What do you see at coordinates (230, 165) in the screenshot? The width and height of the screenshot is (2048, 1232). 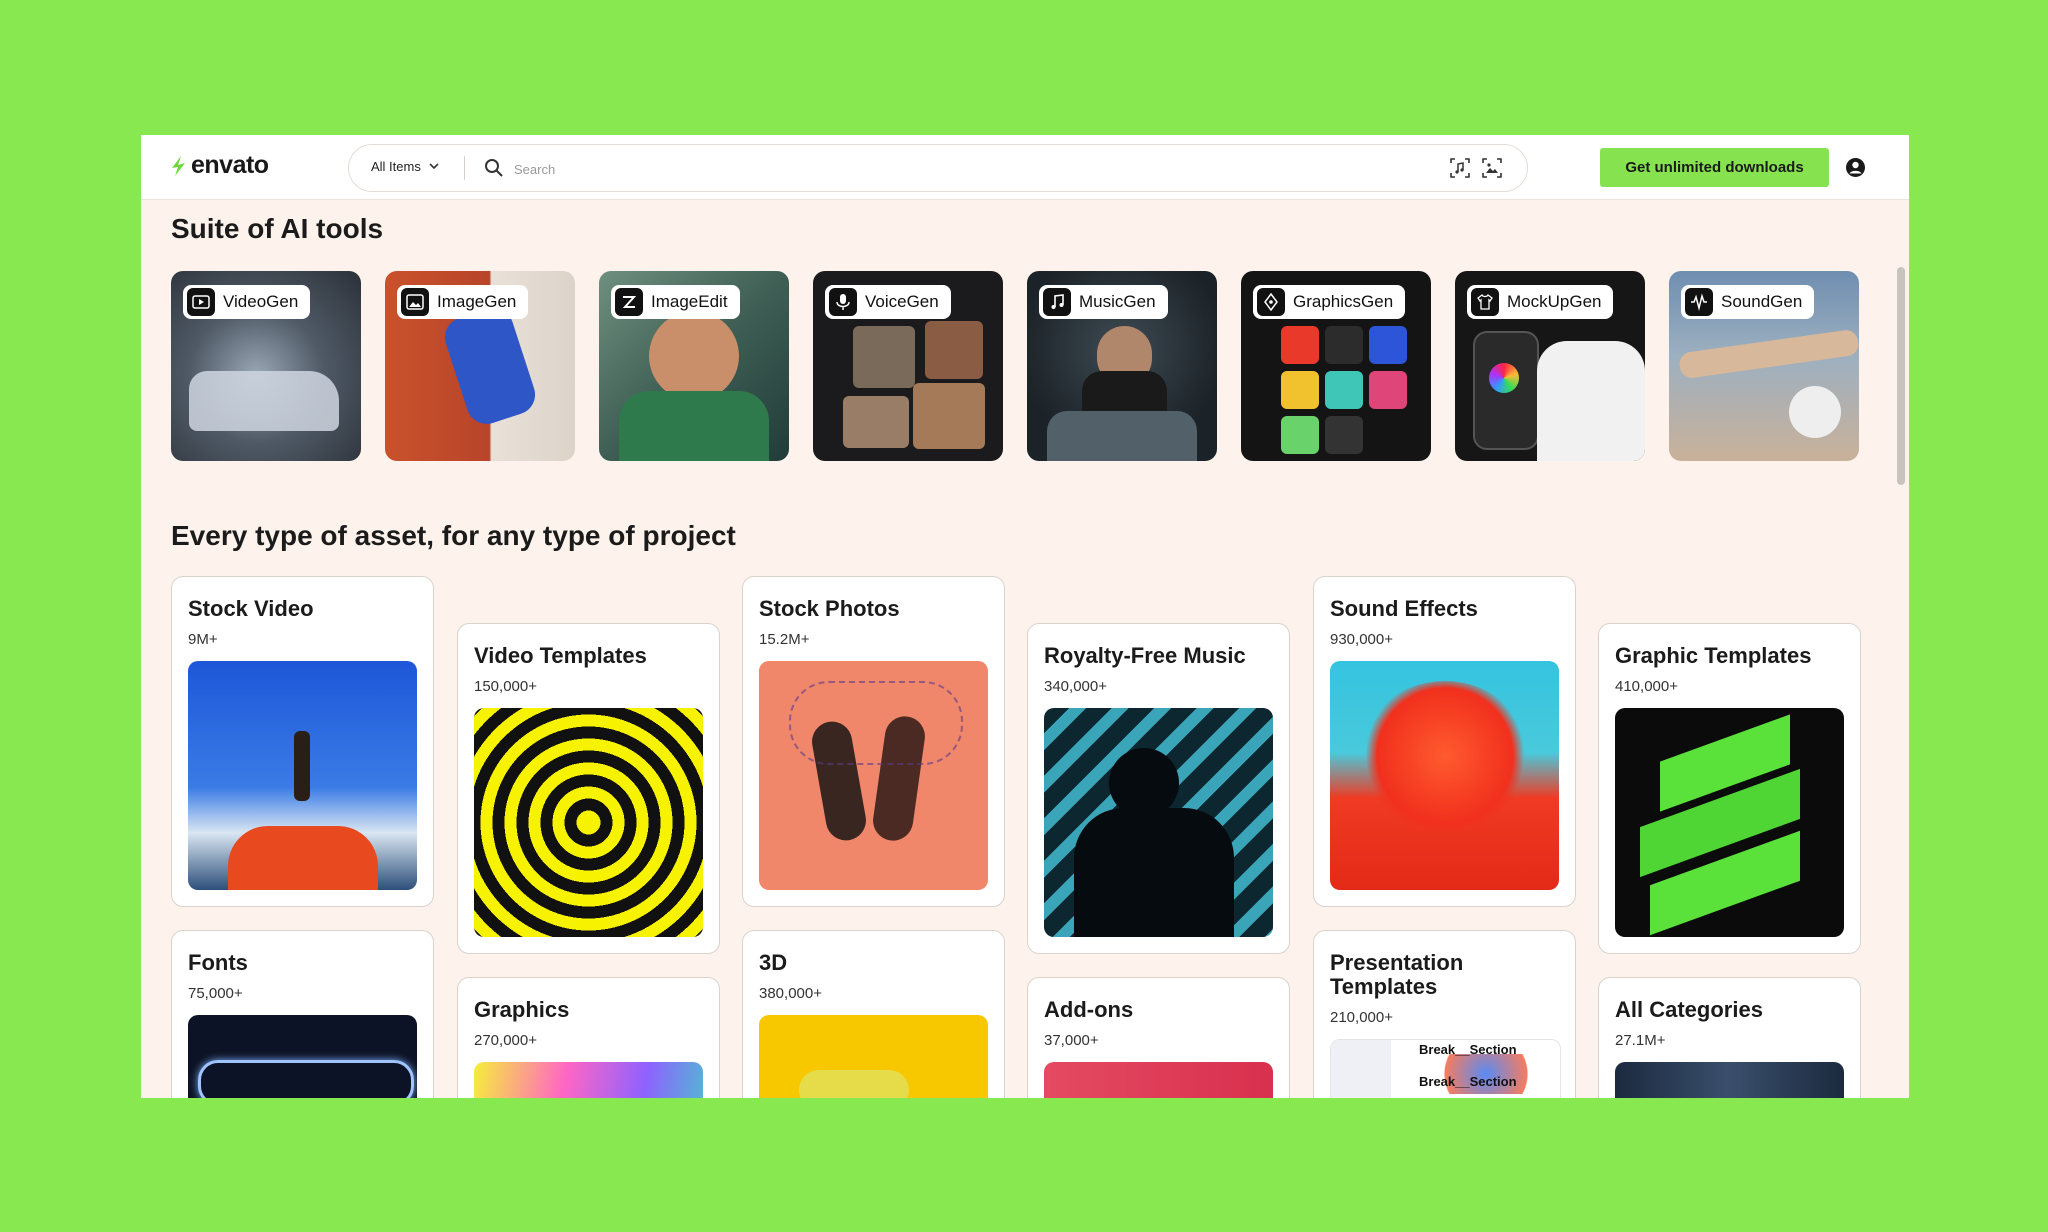 I see `brand-name: envato` at bounding box center [230, 165].